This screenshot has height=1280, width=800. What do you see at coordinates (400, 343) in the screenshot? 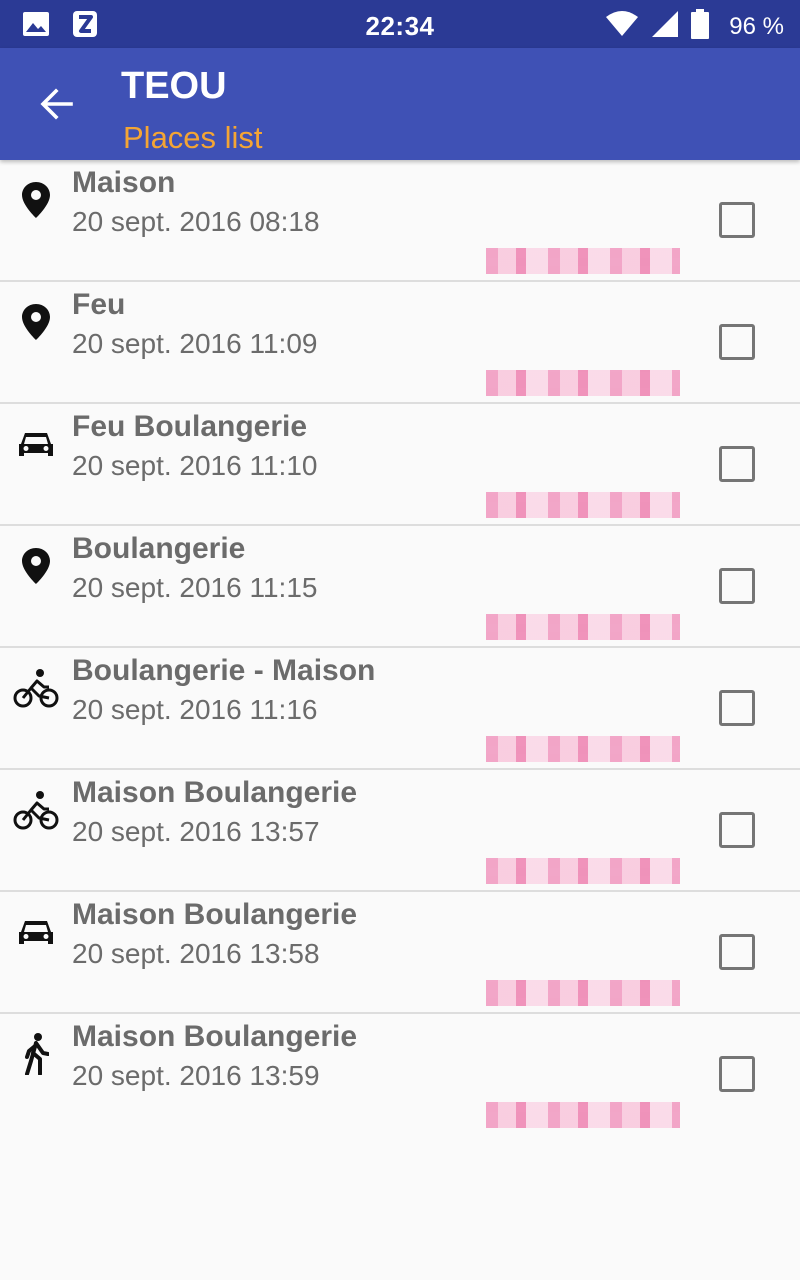
I see `list-item: Feu 20 sept. 2016 11:09` at bounding box center [400, 343].